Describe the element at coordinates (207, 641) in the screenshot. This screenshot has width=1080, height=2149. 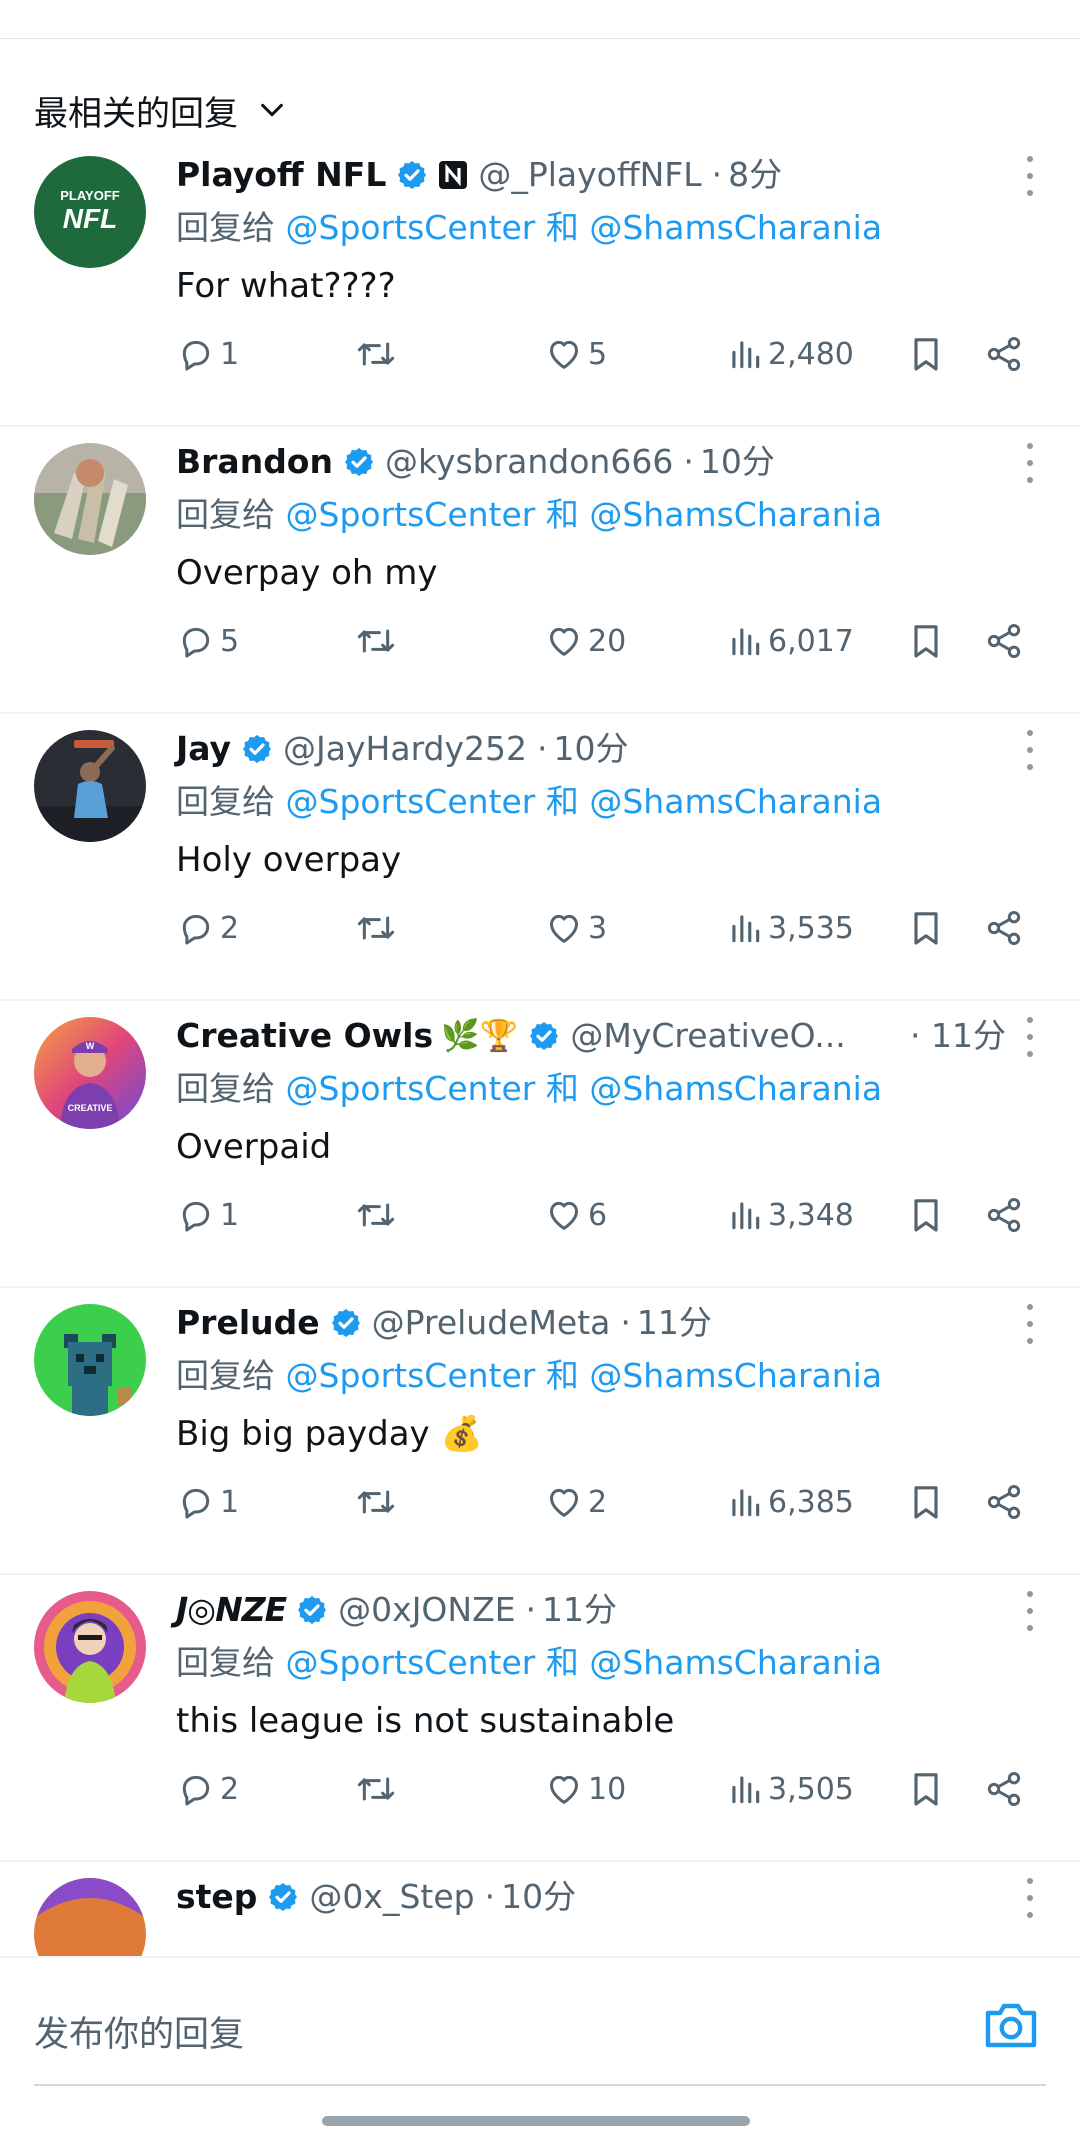
I see `reply-button: 5` at that location.